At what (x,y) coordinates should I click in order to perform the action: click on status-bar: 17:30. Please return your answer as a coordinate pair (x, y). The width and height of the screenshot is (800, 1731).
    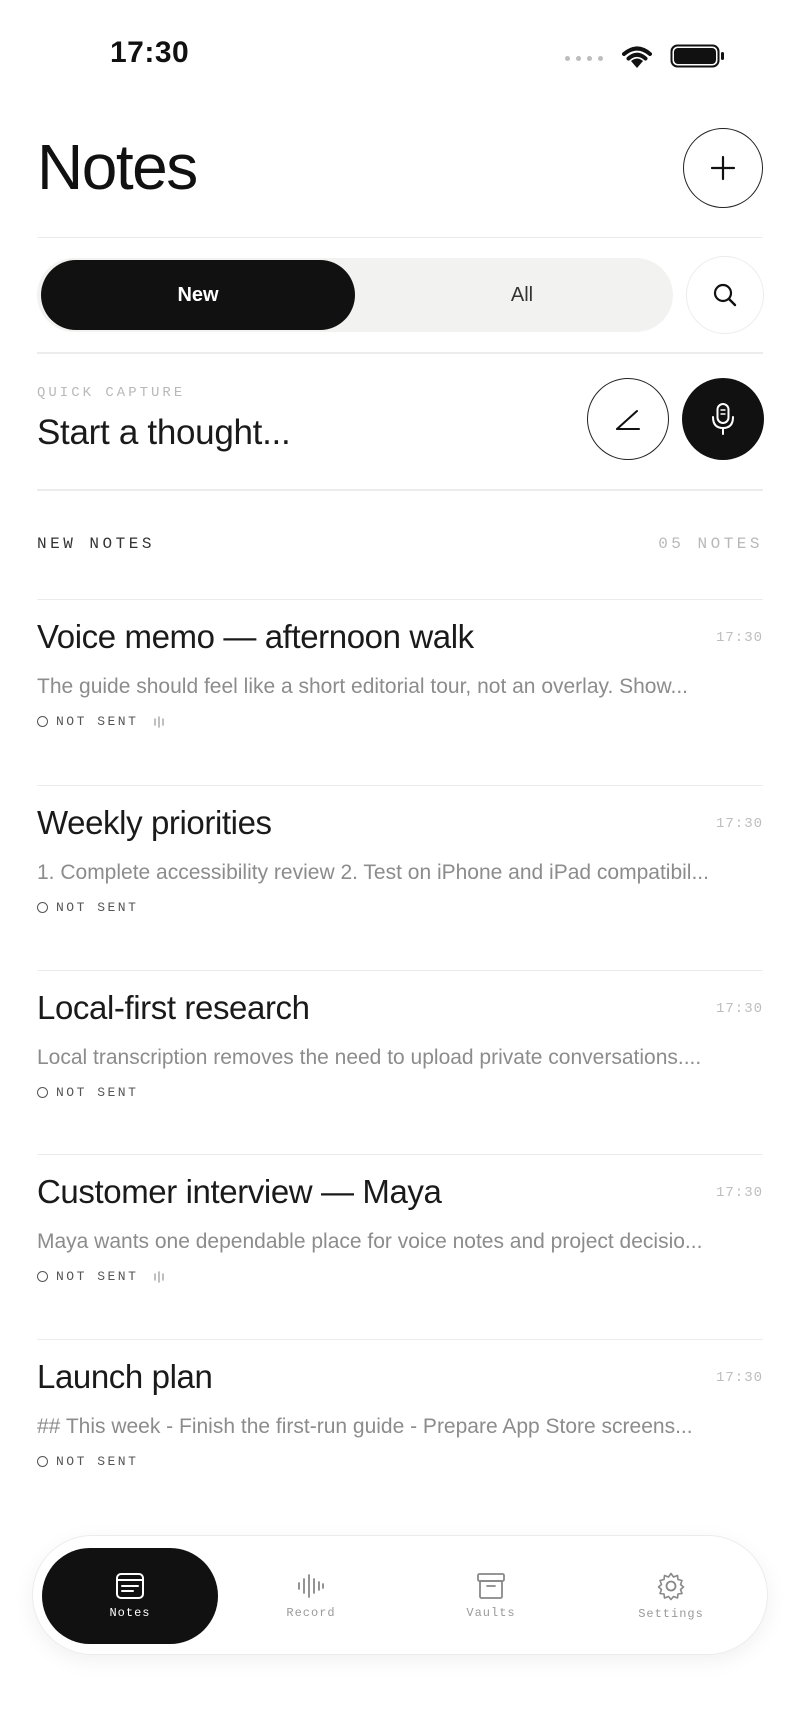
    Looking at the image, I should click on (400, 55).